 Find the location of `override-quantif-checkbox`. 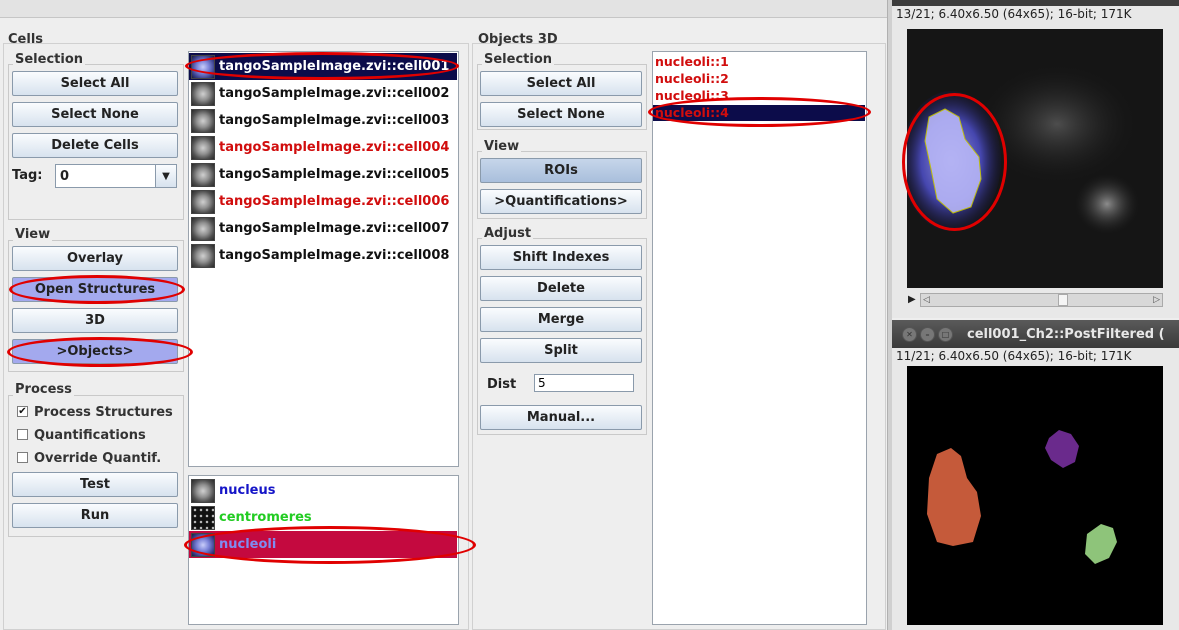

override-quantif-checkbox is located at coordinates (22, 457).